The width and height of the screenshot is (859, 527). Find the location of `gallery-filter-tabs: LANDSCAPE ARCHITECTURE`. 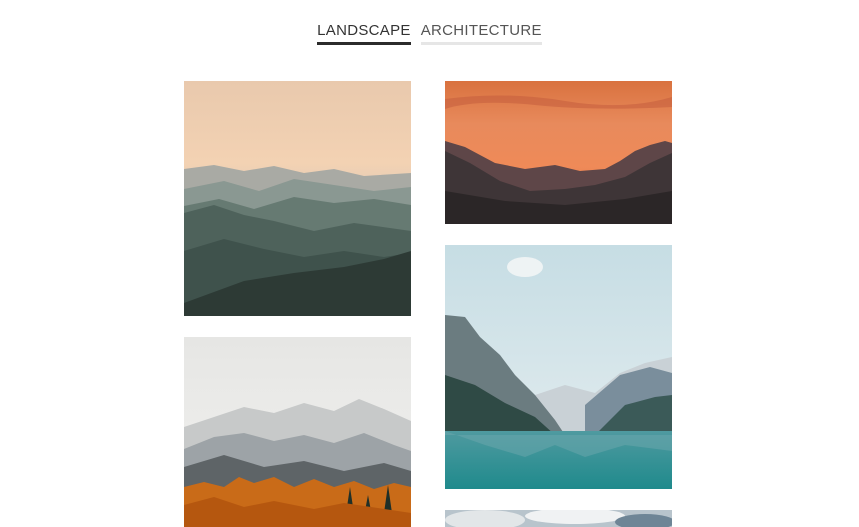

gallery-filter-tabs: LANDSCAPE ARCHITECTURE is located at coordinates (429, 33).